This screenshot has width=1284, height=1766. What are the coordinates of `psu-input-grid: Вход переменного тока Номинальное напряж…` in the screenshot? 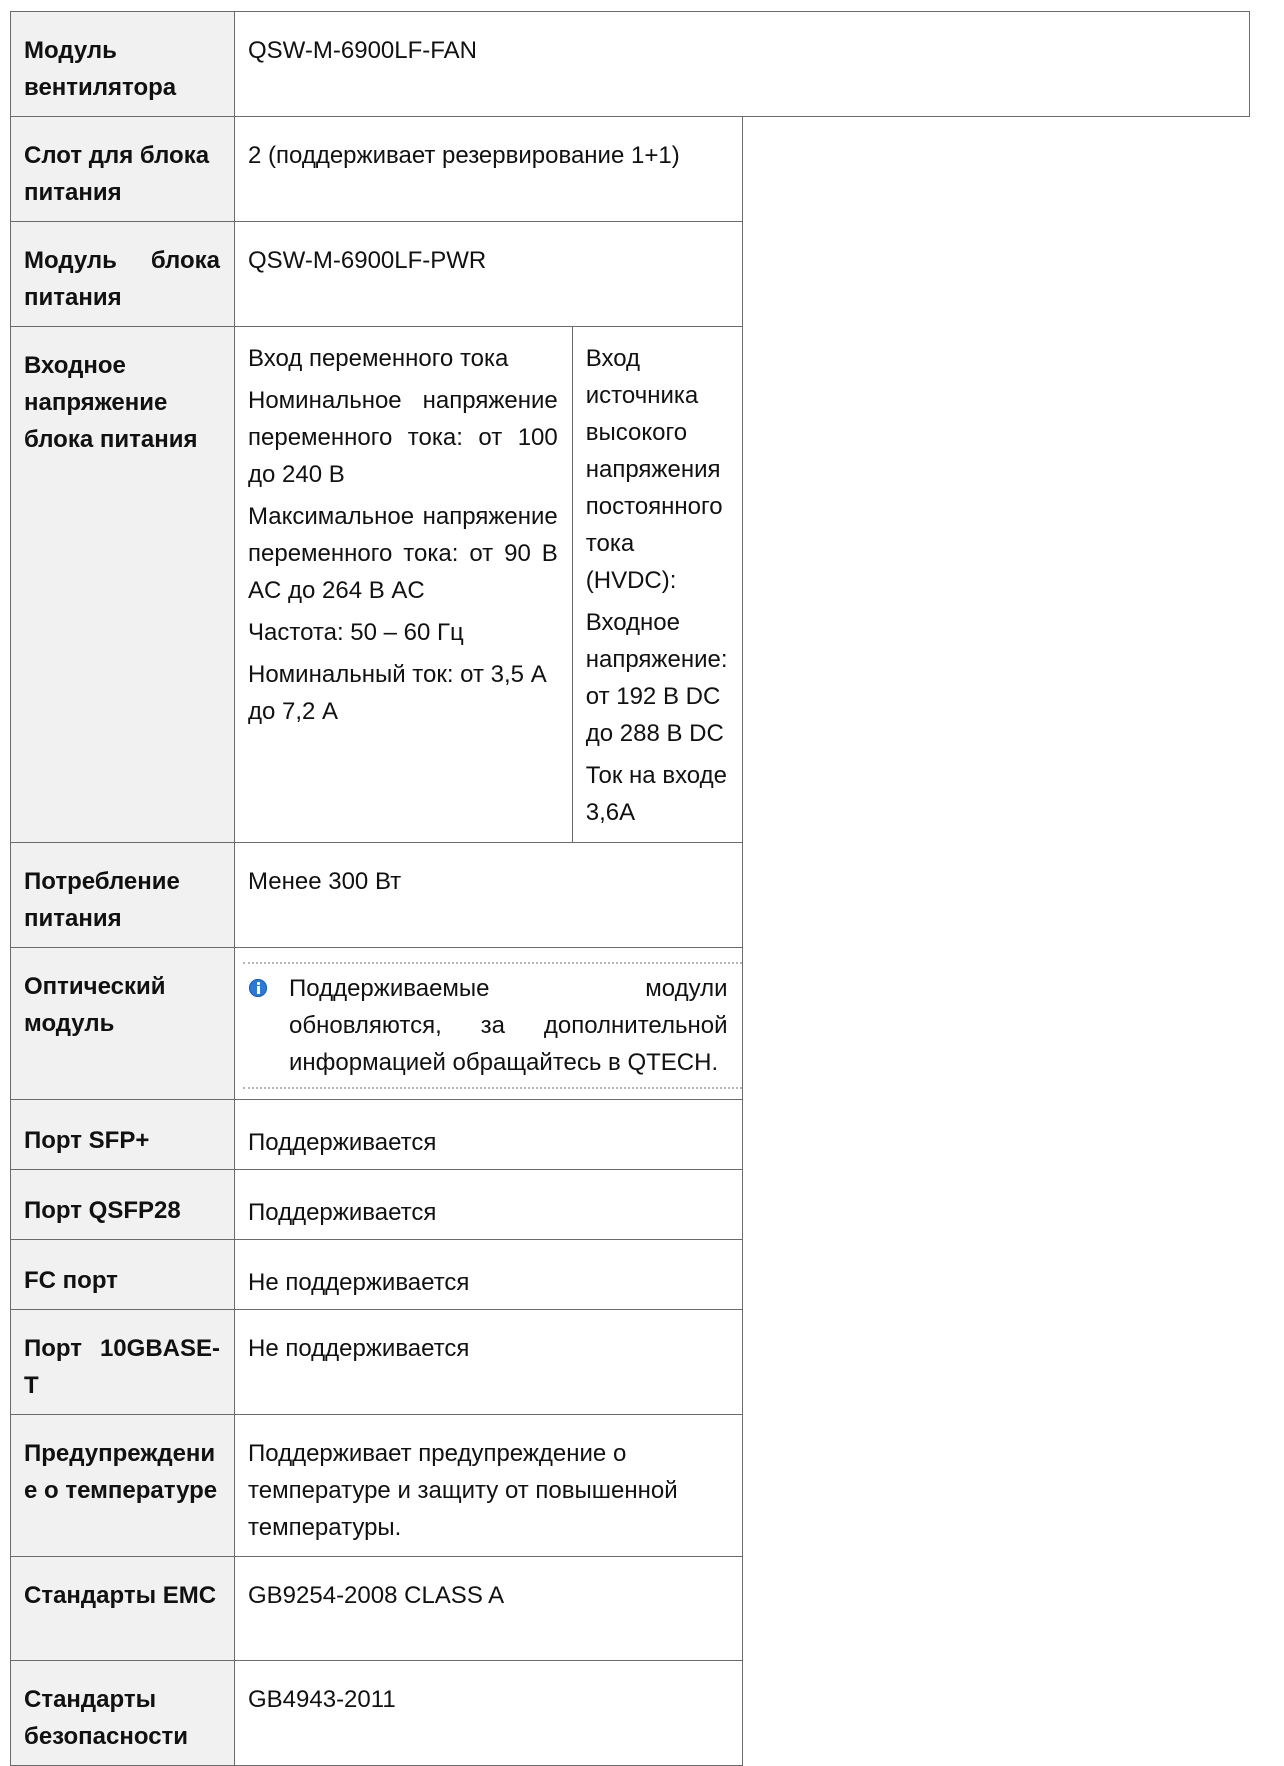 It's located at (488, 584).